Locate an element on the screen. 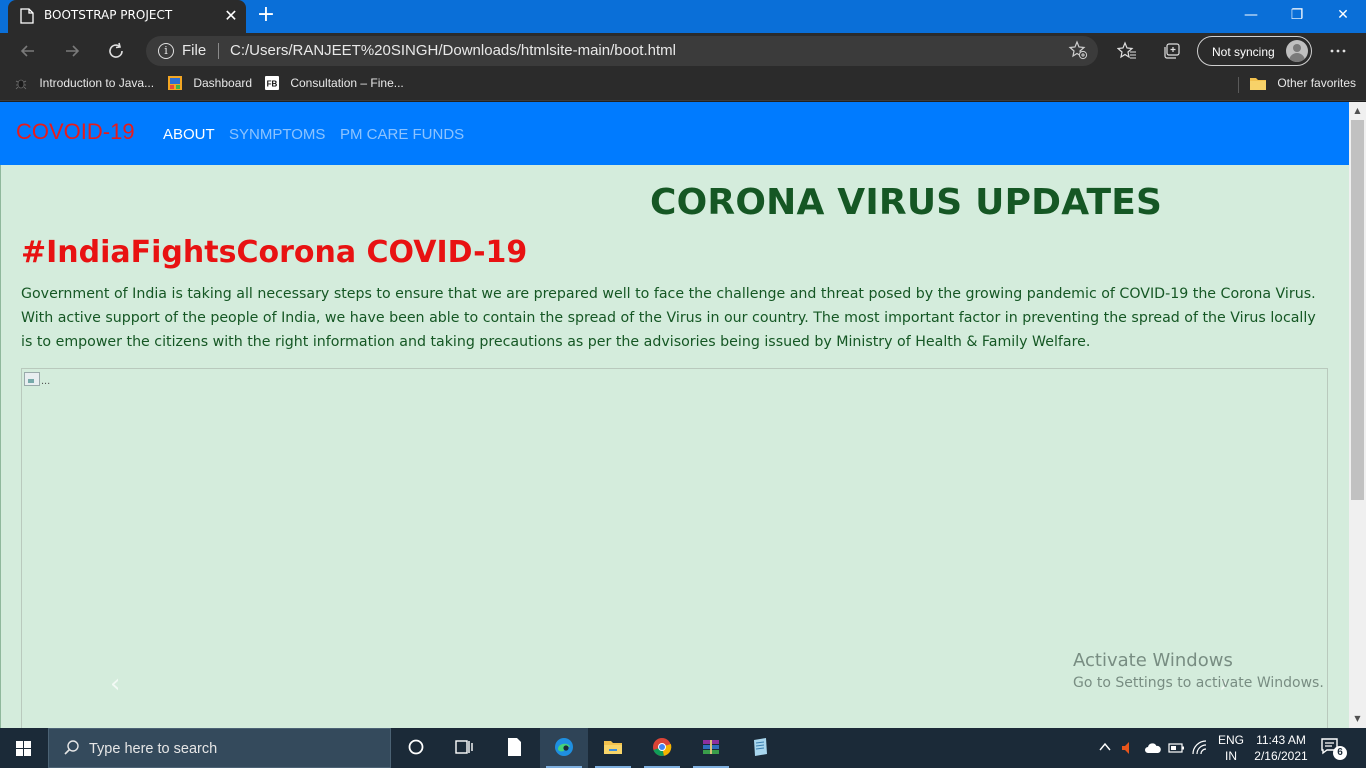 This screenshot has width=1366, height=768. dashboard-icon is located at coordinates (175, 83).